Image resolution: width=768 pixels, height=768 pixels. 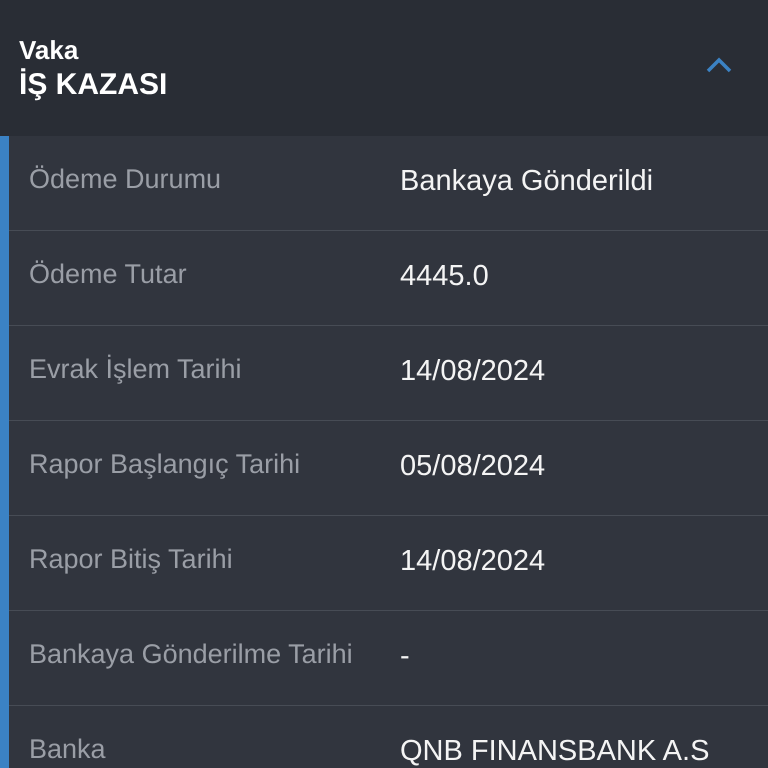 What do you see at coordinates (136, 369) in the screenshot?
I see `field-label: Evrak İşlem Tarihi` at bounding box center [136, 369].